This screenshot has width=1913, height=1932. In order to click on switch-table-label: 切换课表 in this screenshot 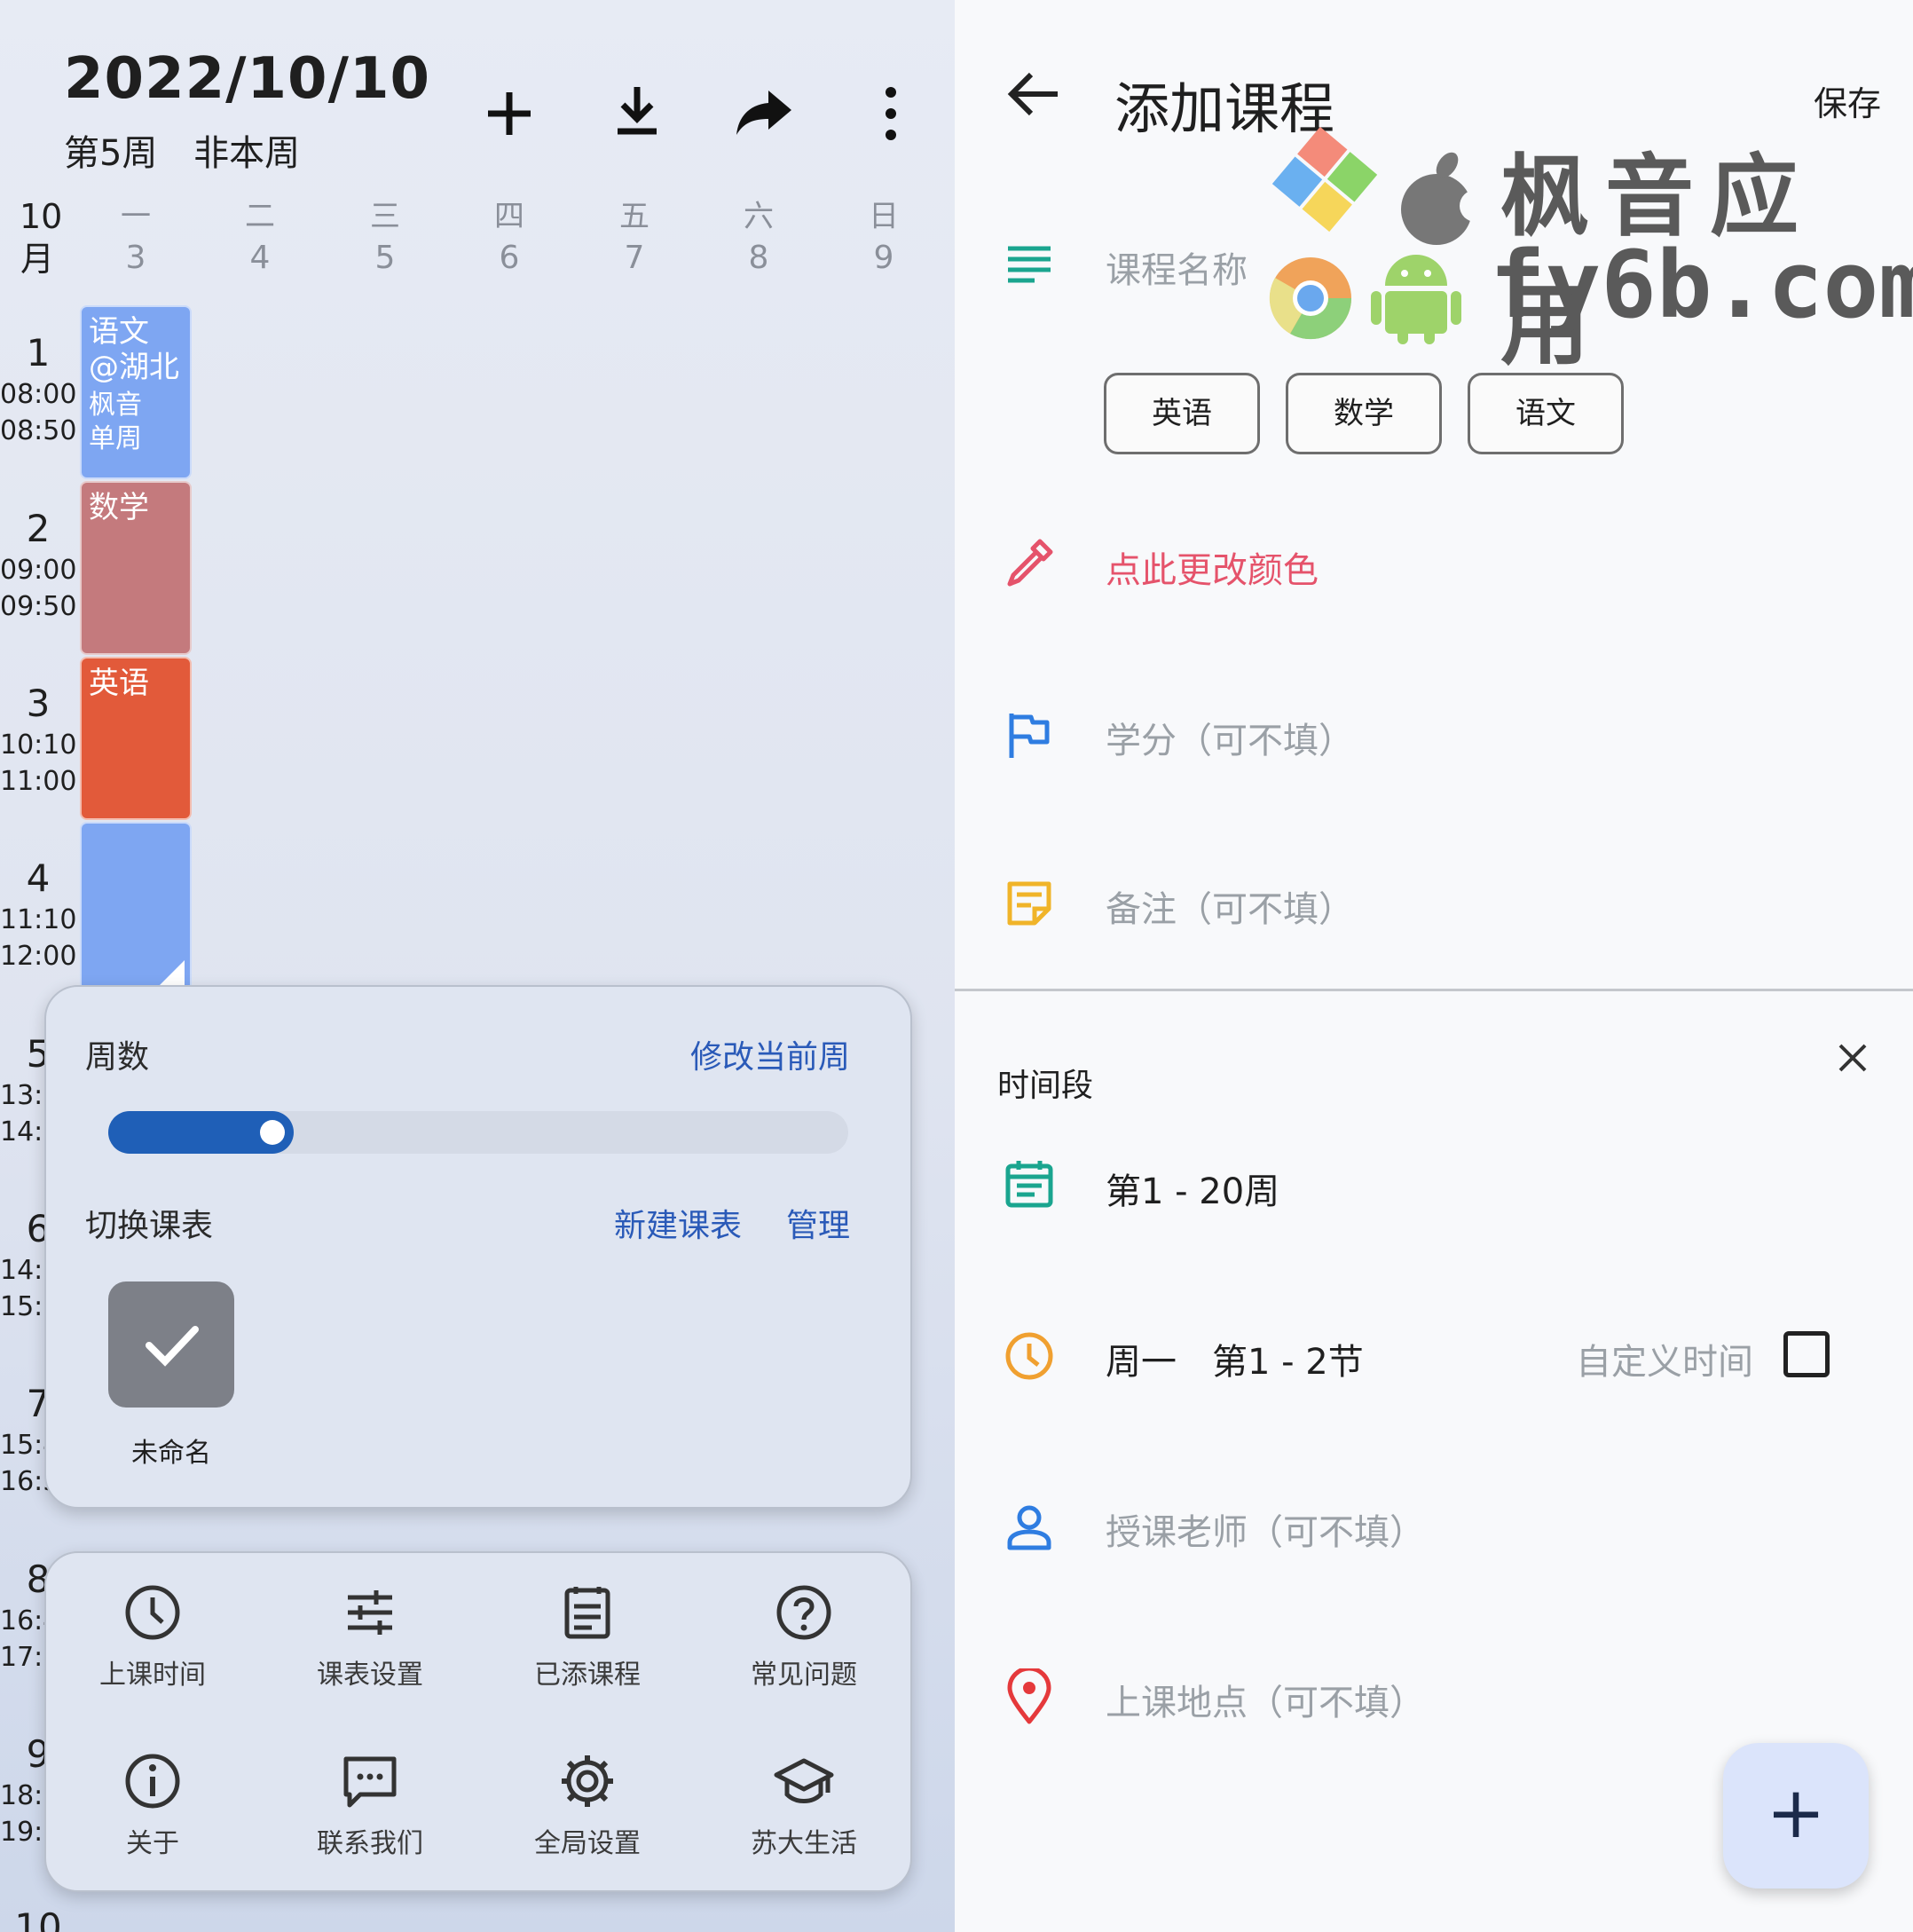, I will do `click(149, 1226)`.